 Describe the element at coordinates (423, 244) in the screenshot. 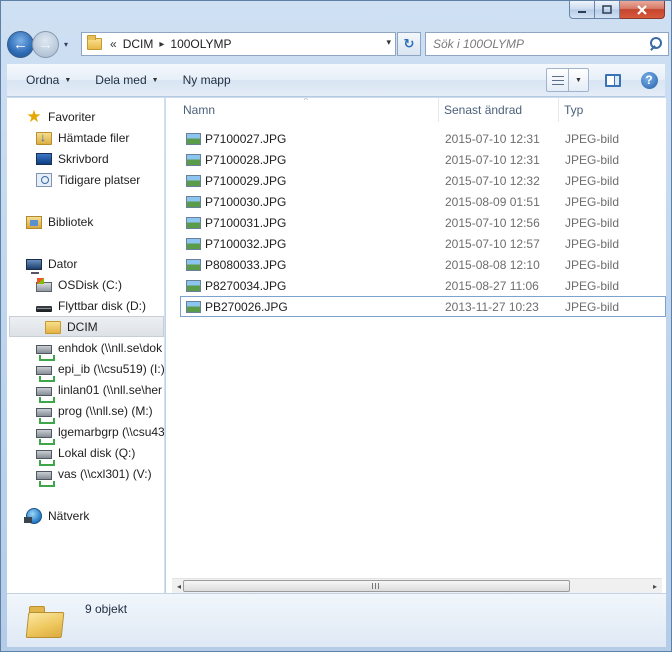

I see `file-row: P7100032.JPG 2015-07-10 12:57 JPEG-bild` at that location.